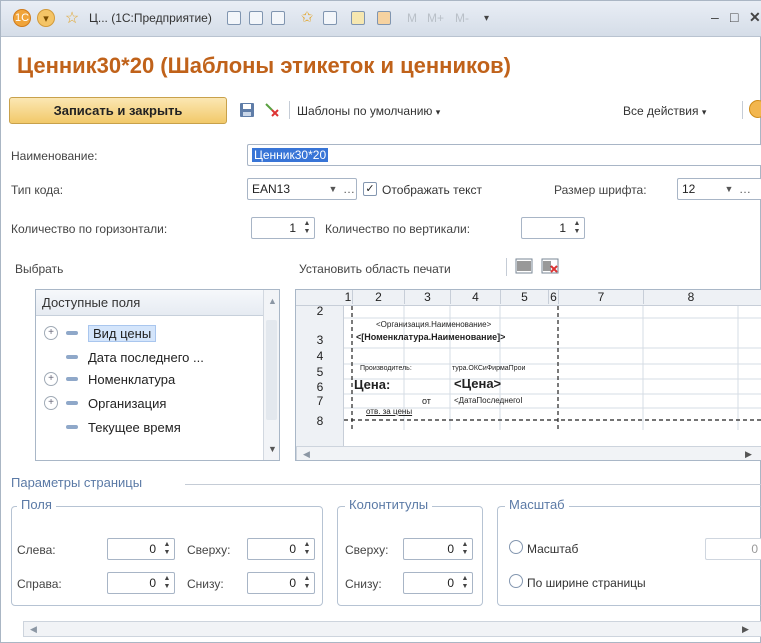  I want to click on name-input: Ценник30*20, so click(504, 155).